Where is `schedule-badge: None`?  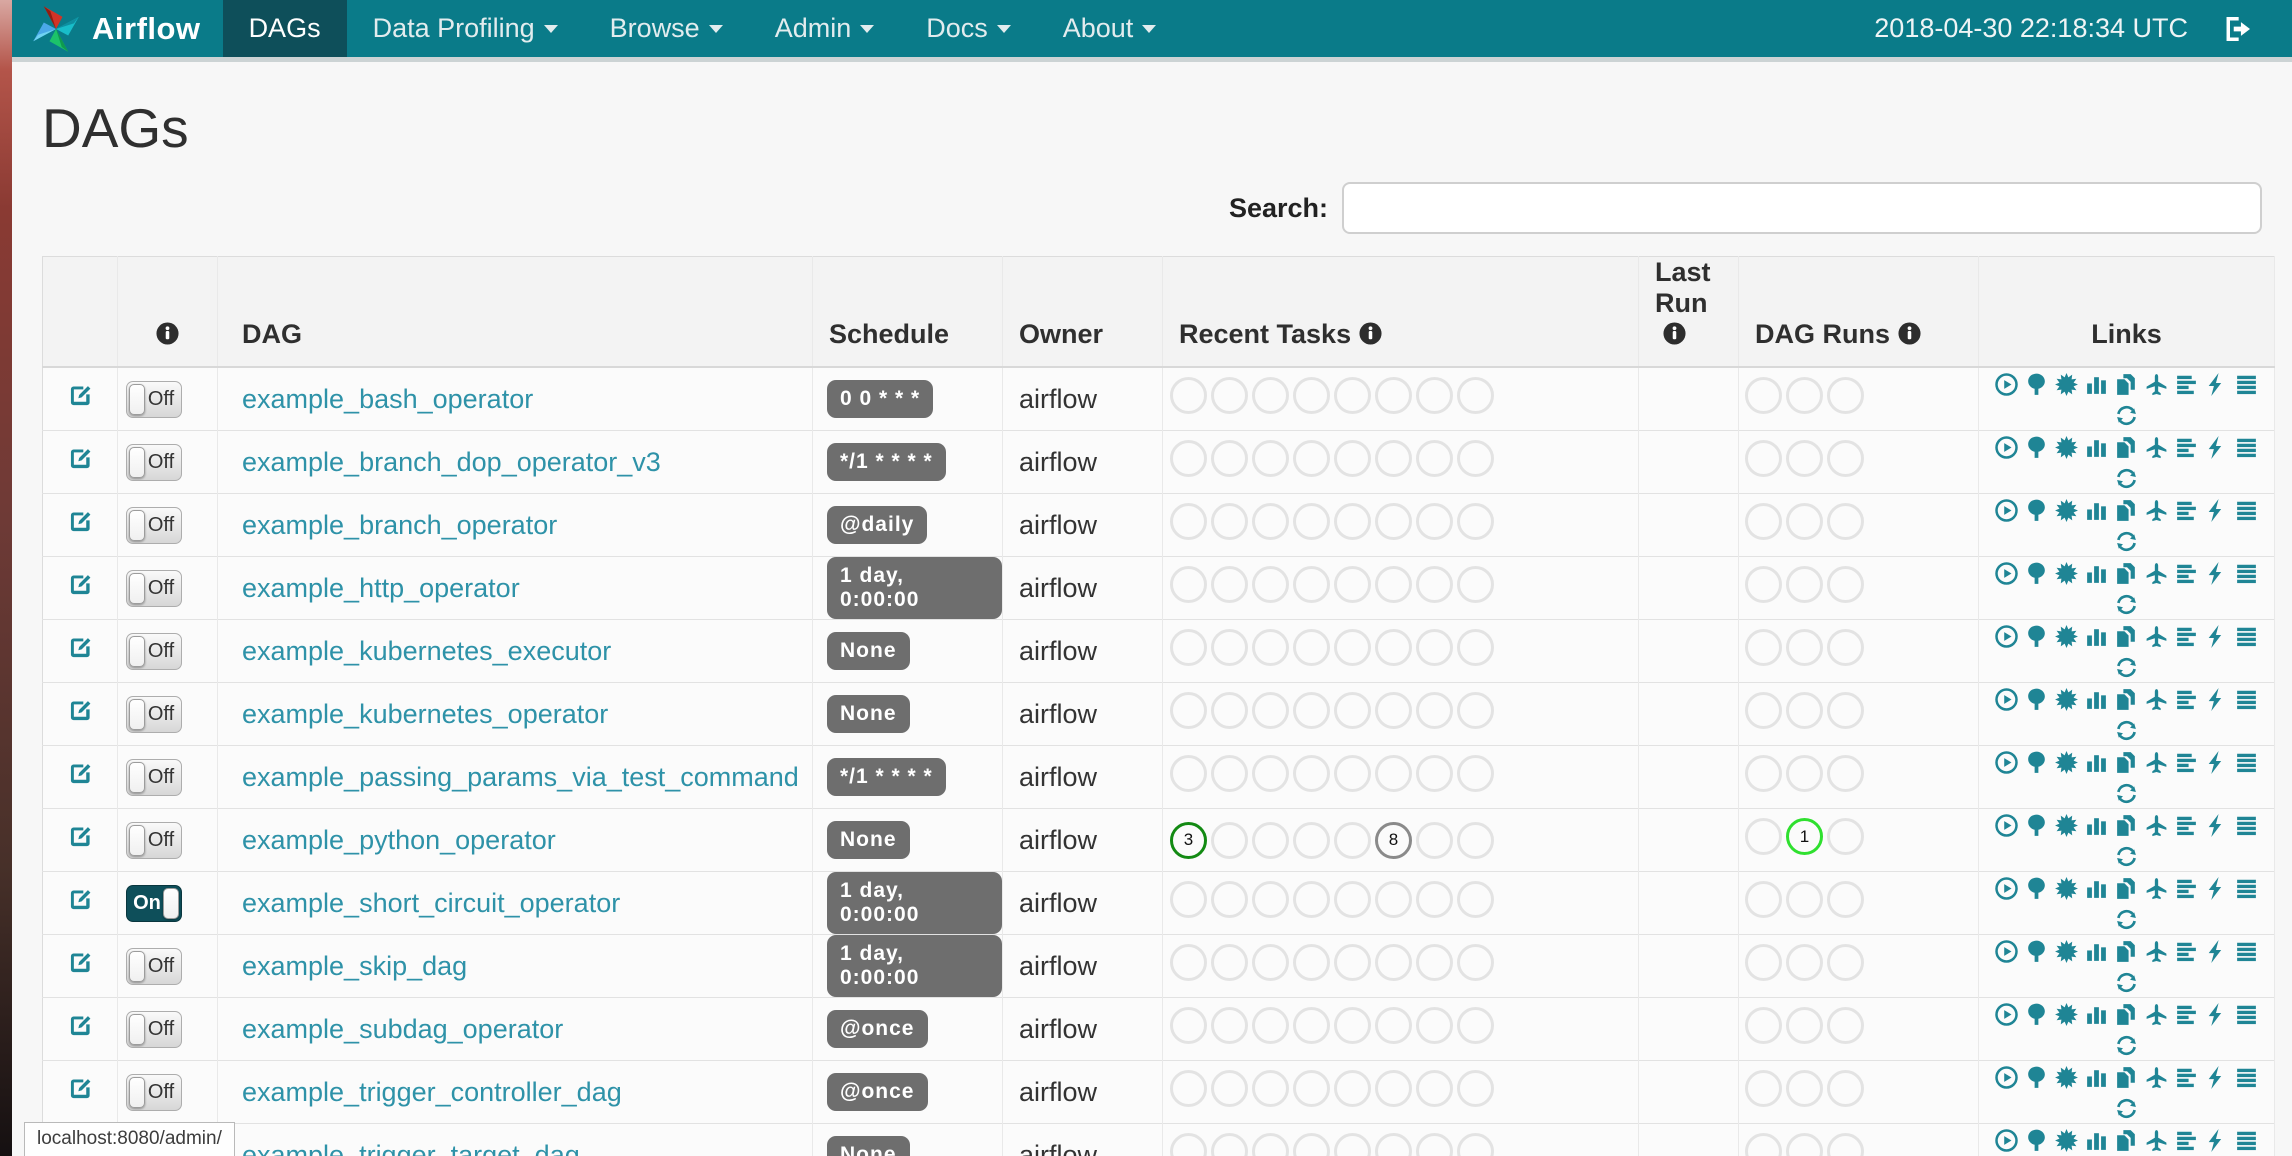
schedule-badge: None is located at coordinates (868, 840).